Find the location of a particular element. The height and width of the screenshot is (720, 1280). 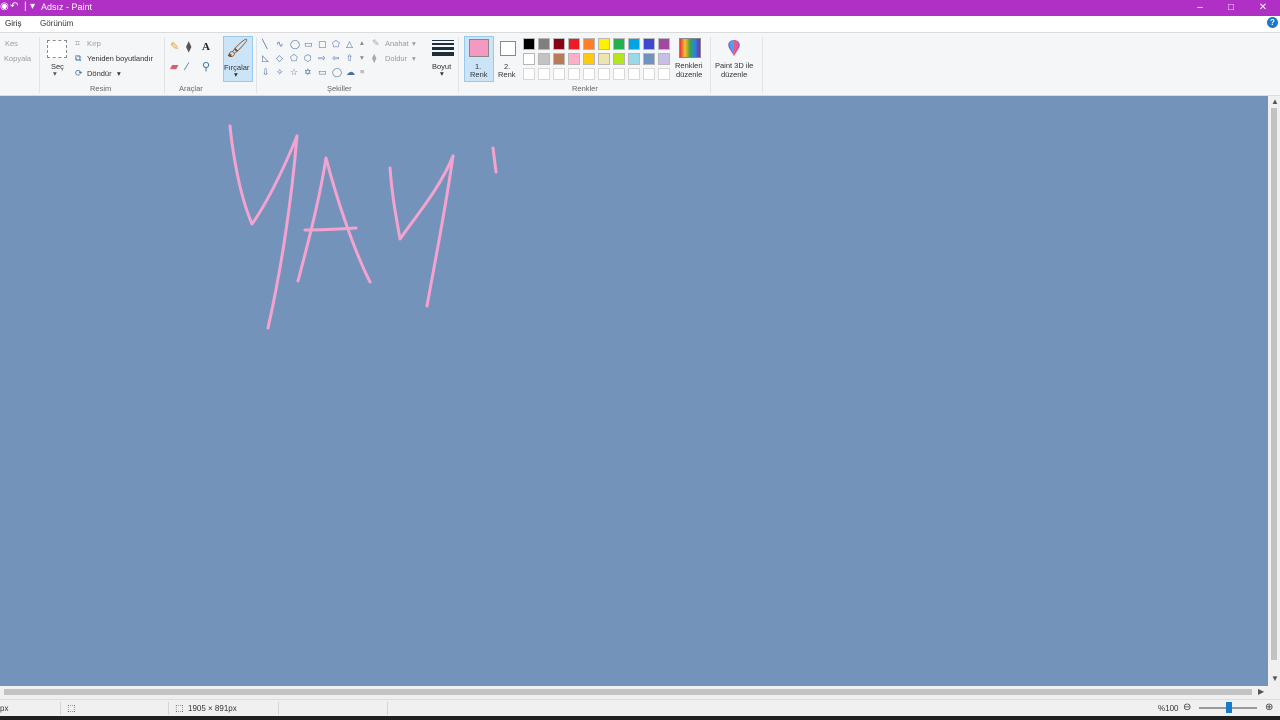

cut-button: Kes is located at coordinates (11, 43).